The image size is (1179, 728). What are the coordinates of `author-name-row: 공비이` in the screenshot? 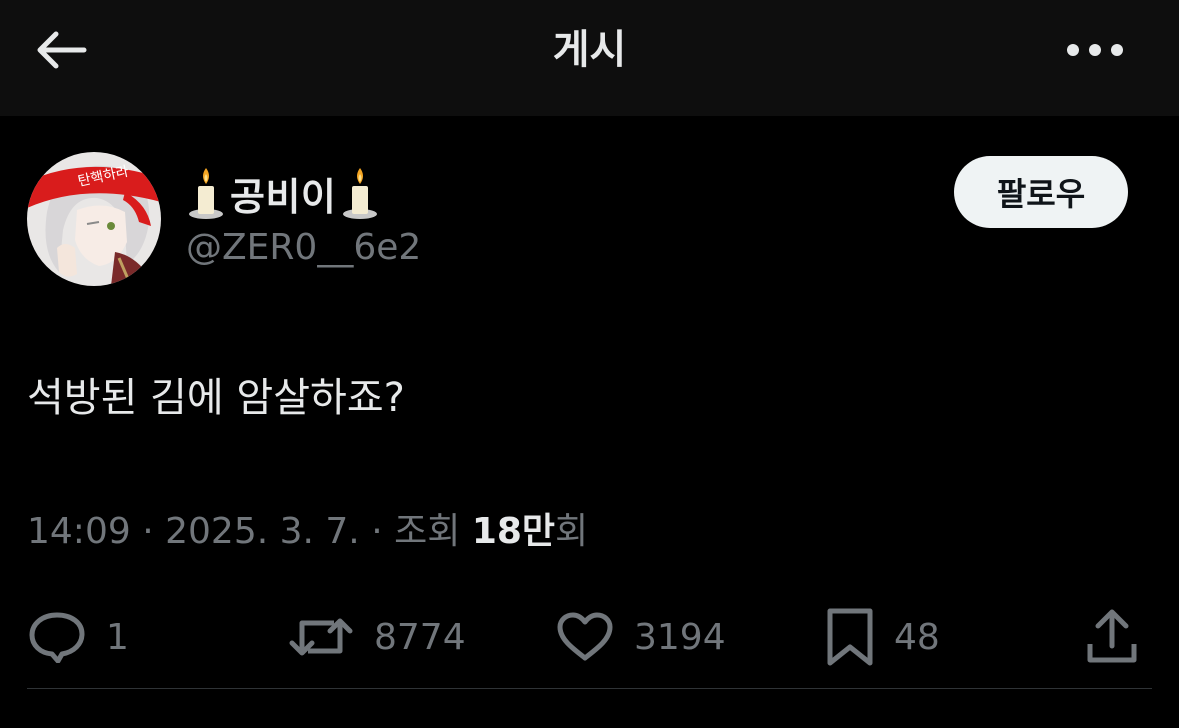 It's located at (283, 193).